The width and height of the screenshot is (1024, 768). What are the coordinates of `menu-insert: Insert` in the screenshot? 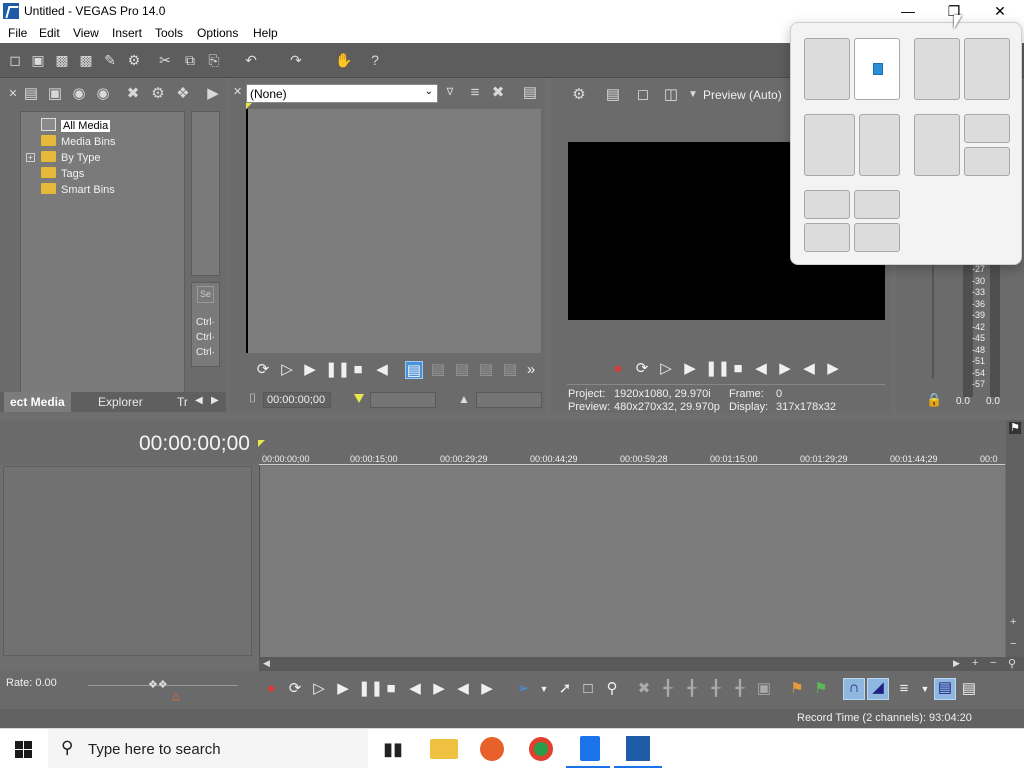 It's located at (127, 33).